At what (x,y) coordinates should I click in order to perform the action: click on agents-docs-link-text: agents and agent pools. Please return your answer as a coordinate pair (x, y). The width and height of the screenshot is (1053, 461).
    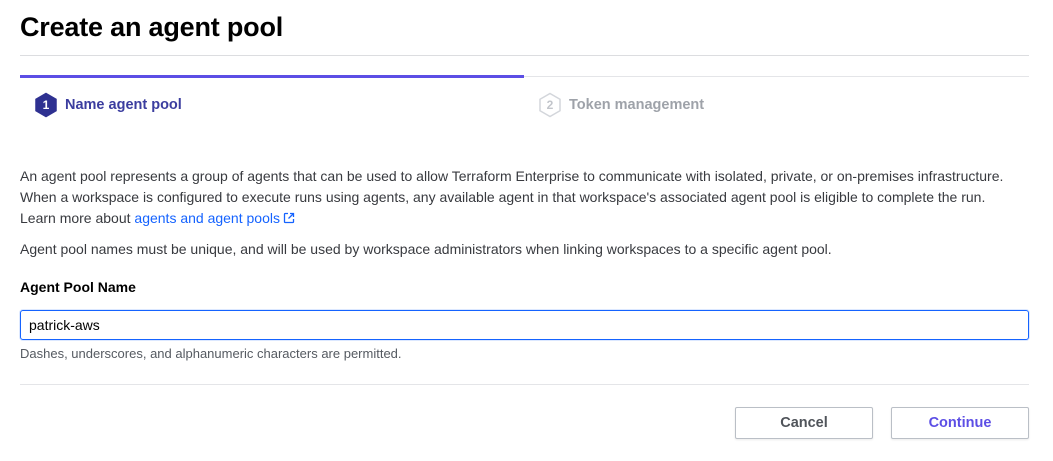
    Looking at the image, I should click on (207, 218).